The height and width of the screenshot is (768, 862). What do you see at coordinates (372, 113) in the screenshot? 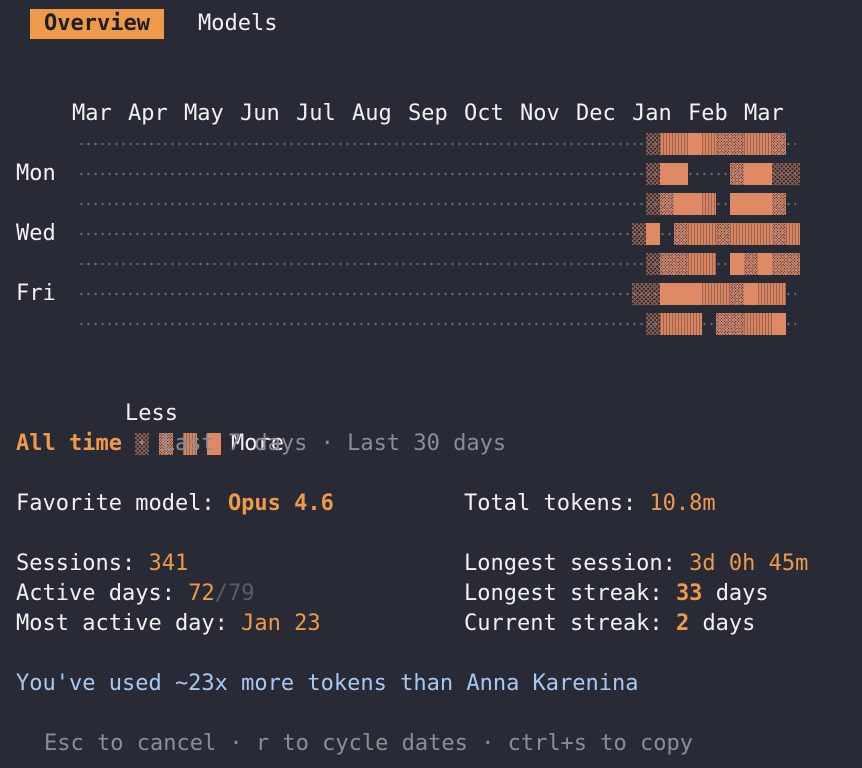
I see `month-label: Aug` at bounding box center [372, 113].